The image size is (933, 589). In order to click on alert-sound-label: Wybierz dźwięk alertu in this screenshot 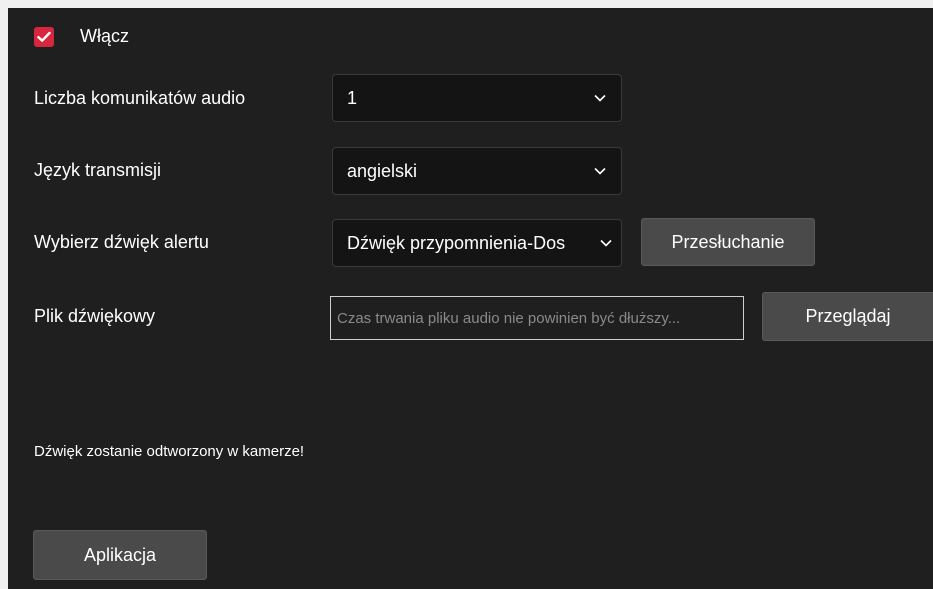, I will do `click(121, 242)`.